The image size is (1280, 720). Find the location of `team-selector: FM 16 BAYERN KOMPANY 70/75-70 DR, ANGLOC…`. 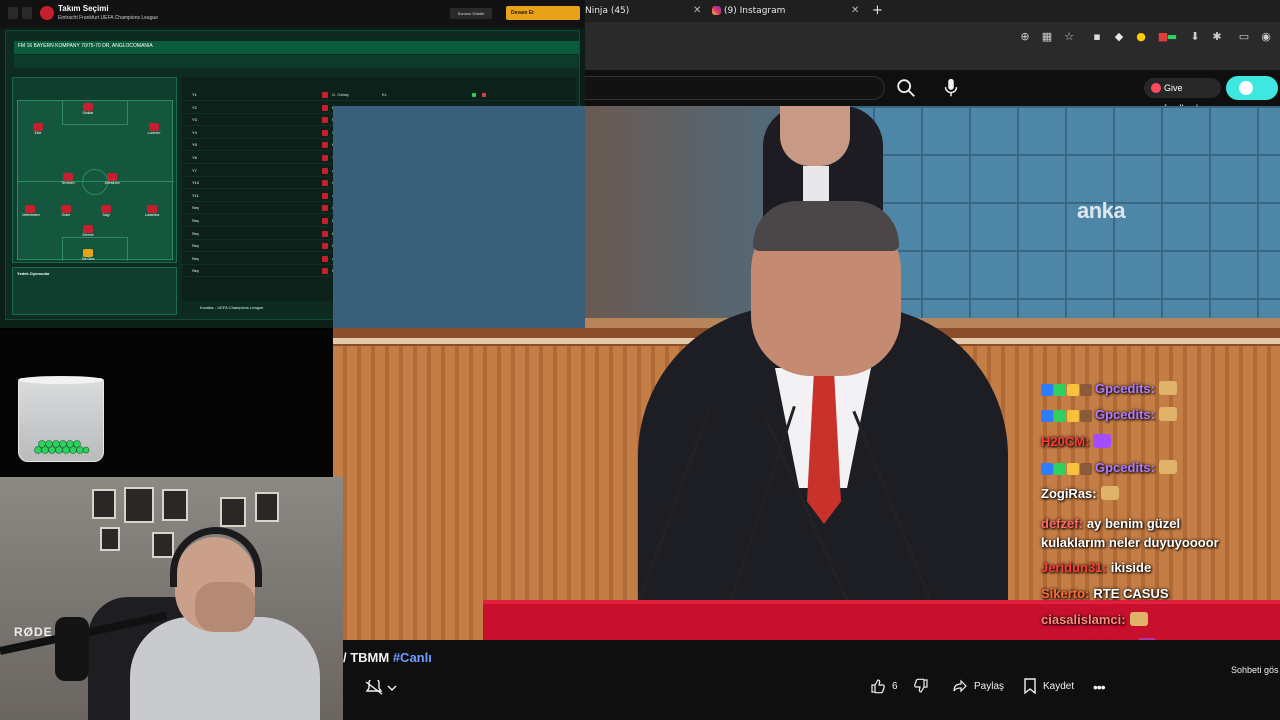

team-selector: FM 16 BAYERN KOMPANY 70/75-70 DR, ANGLOC… is located at coordinates (85, 46).